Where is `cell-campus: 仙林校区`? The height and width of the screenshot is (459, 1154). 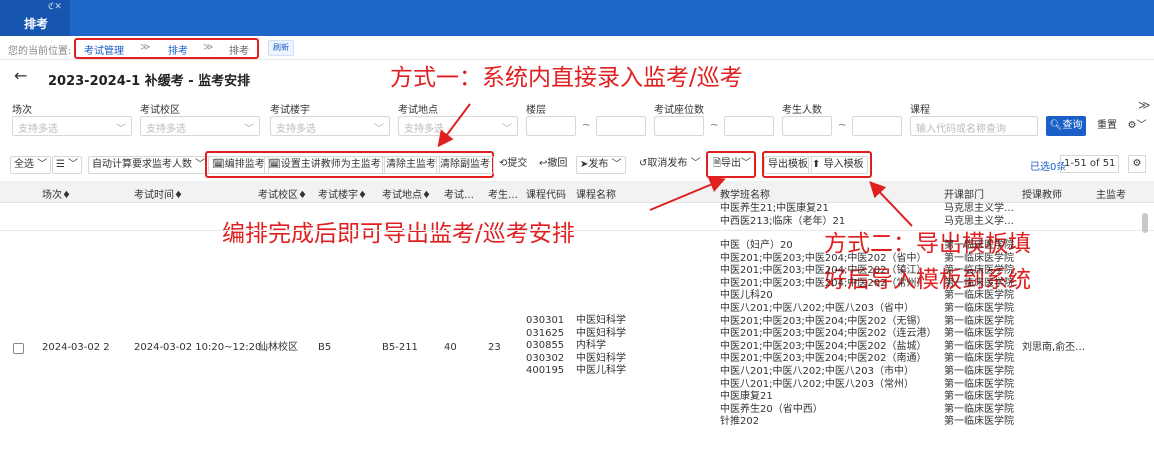
cell-campus: 仙林校区 is located at coordinates (278, 347).